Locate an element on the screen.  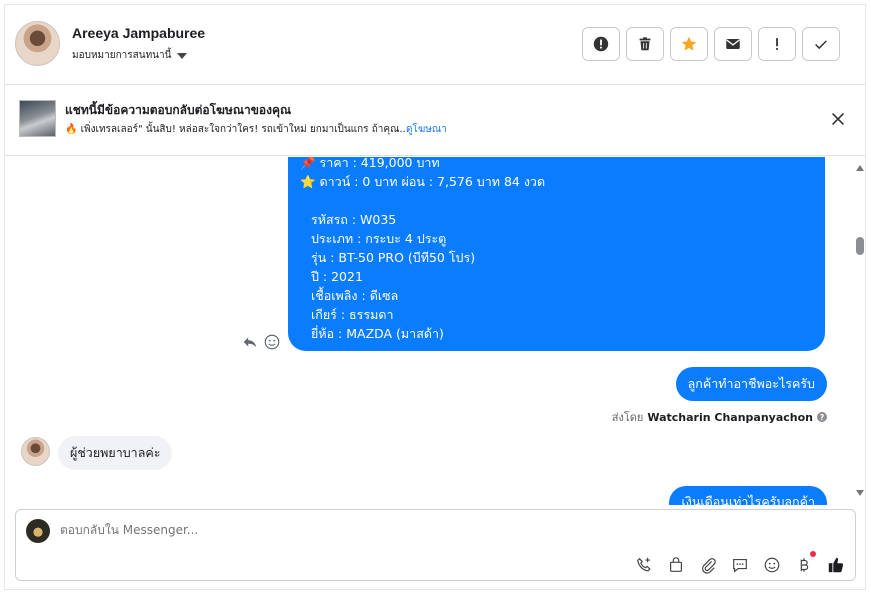
emoji-button is located at coordinates (772, 565).